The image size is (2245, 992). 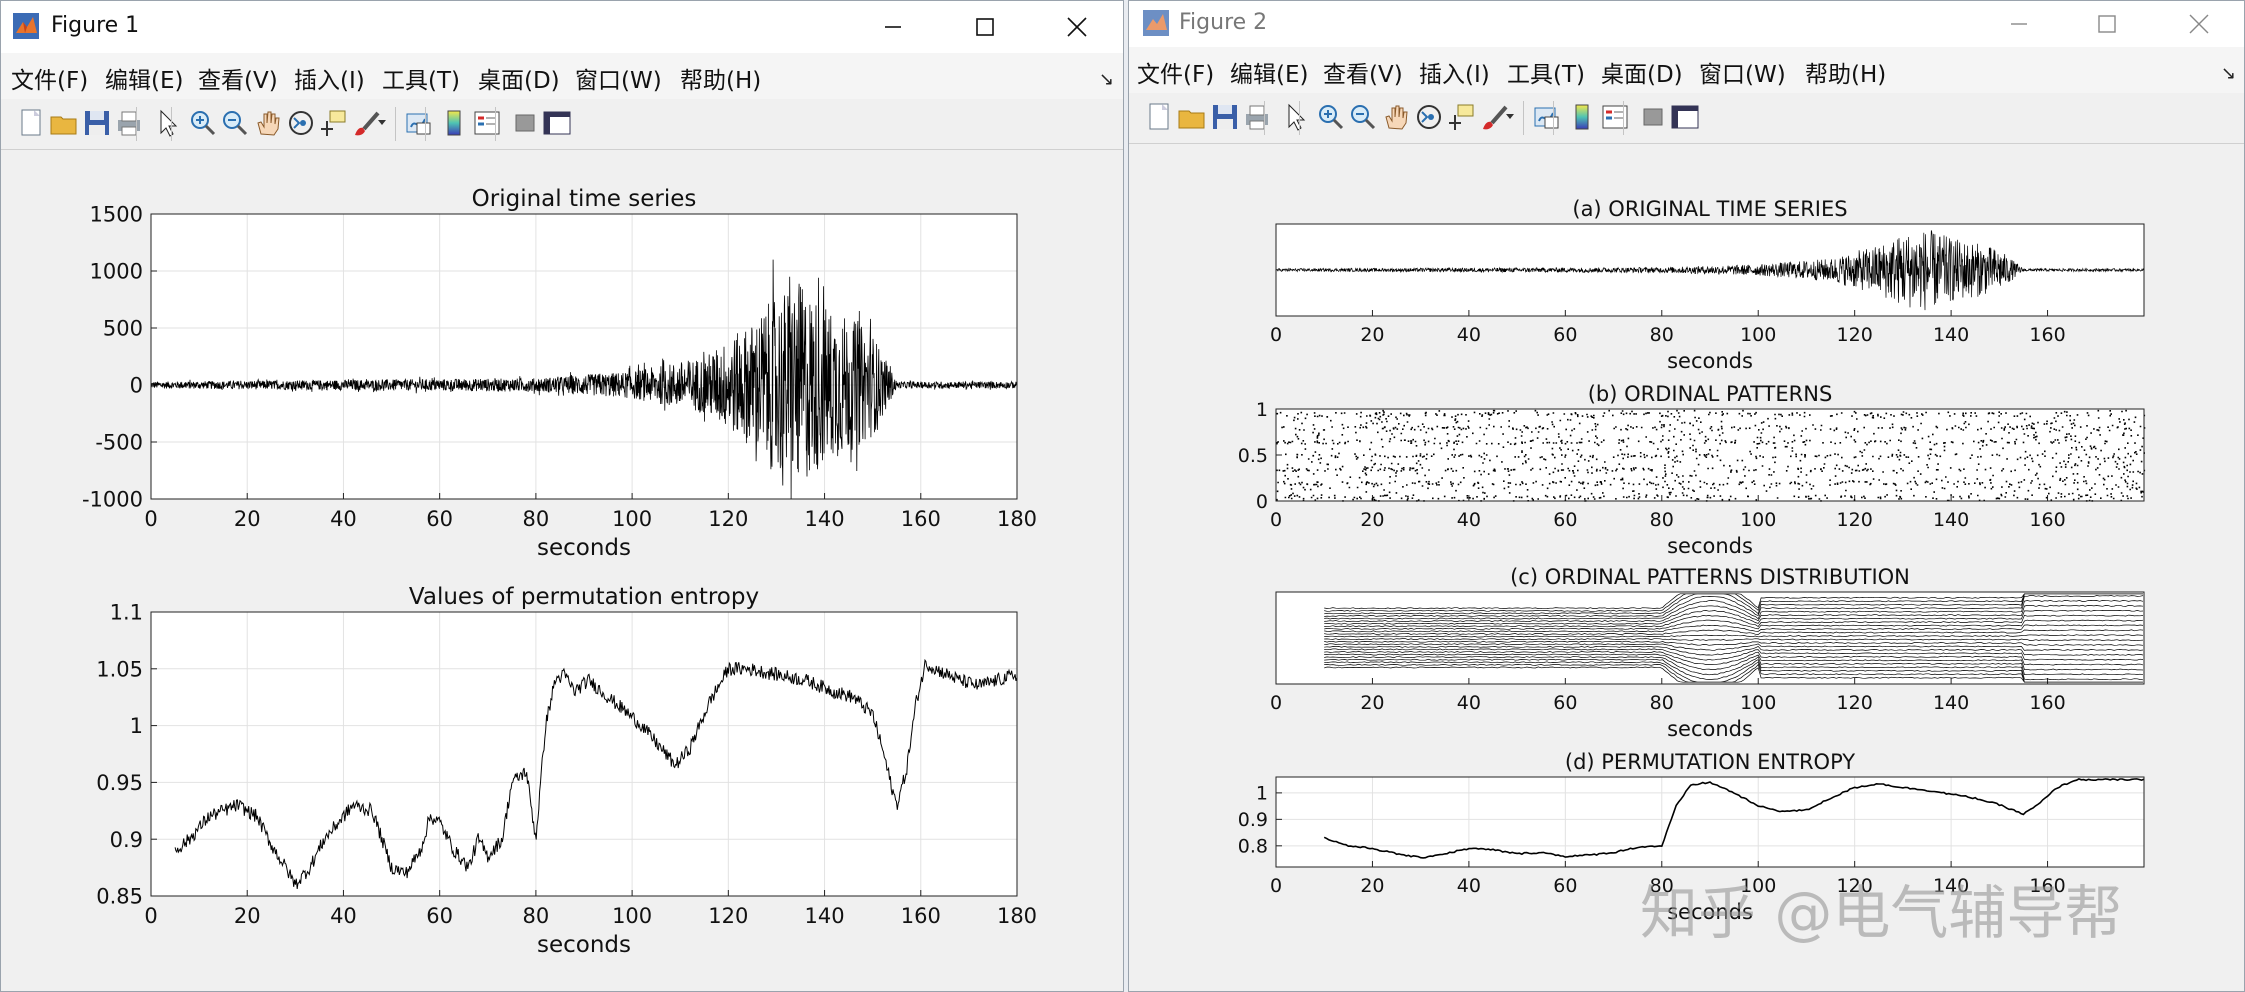 I want to click on axes-title: (d) PERMUTATION ENTROPY, so click(x=1710, y=762).